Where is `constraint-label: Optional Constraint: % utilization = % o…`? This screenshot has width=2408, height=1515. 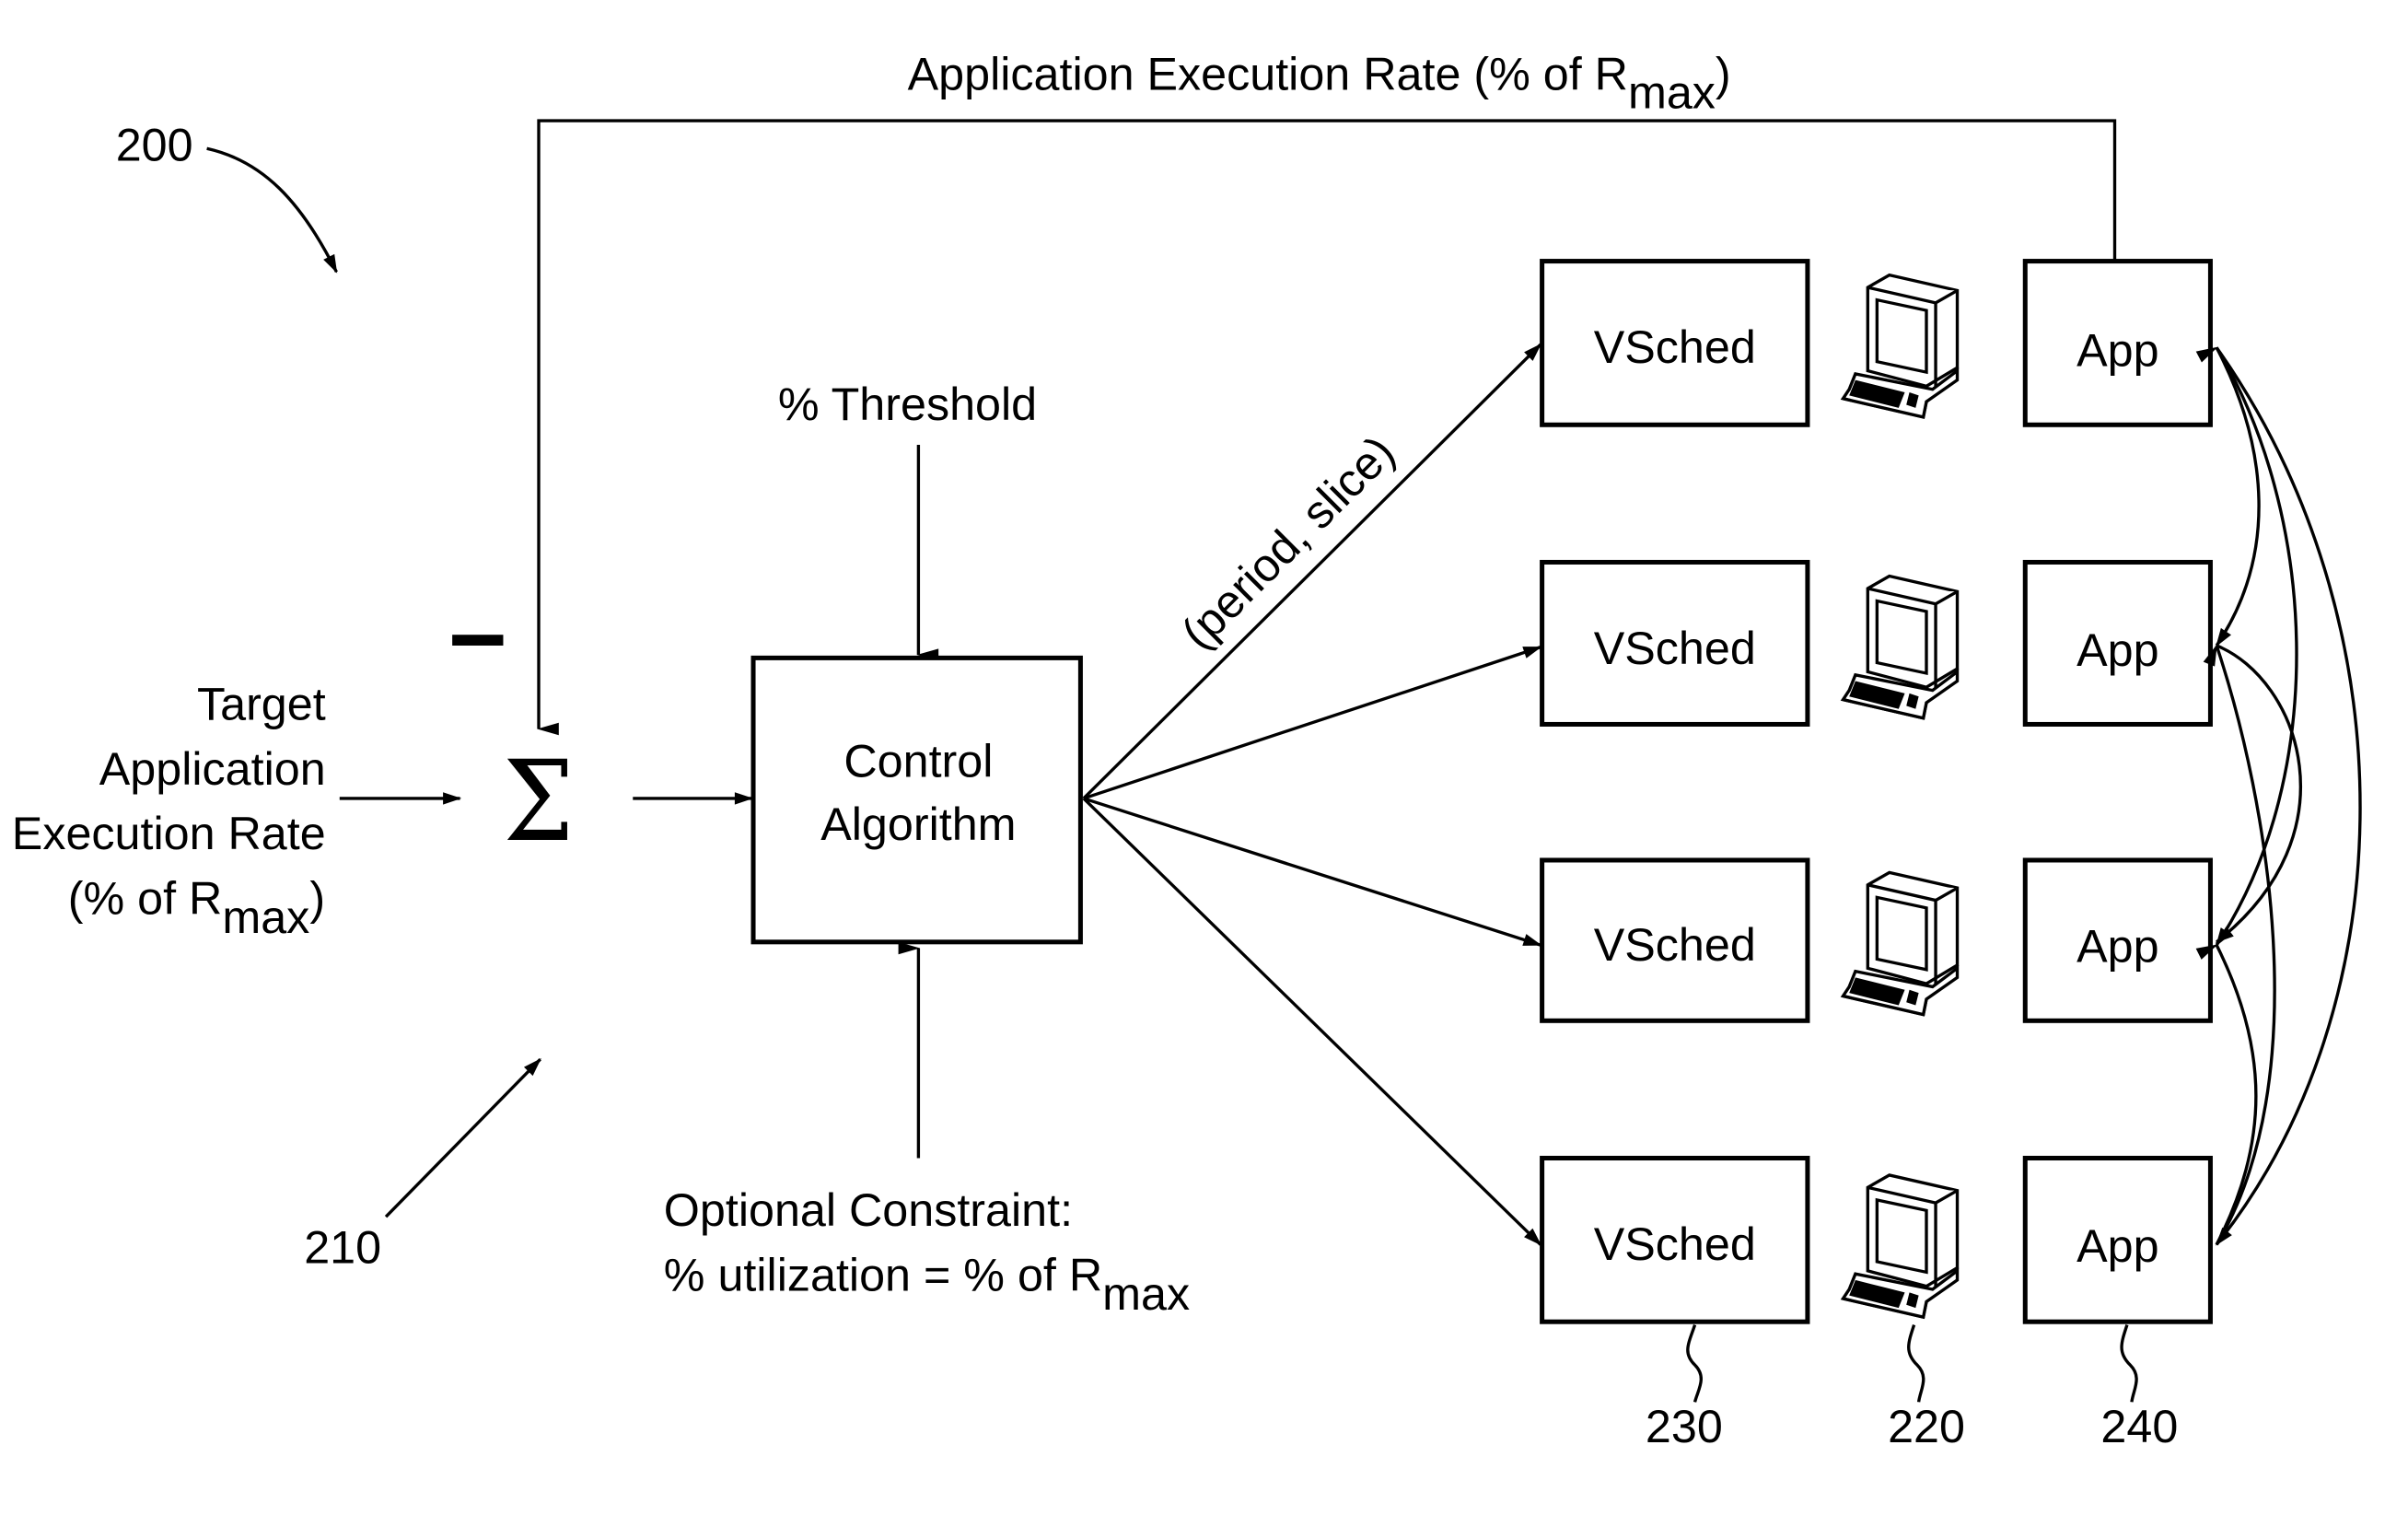
constraint-label: Optional Constraint: % utilization = % o… is located at coordinates (927, 1251).